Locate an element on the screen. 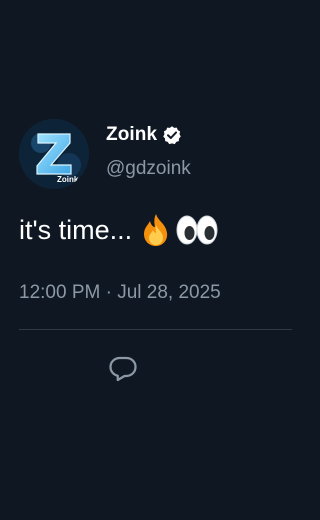  avatar: Zoink is located at coordinates (54, 154).